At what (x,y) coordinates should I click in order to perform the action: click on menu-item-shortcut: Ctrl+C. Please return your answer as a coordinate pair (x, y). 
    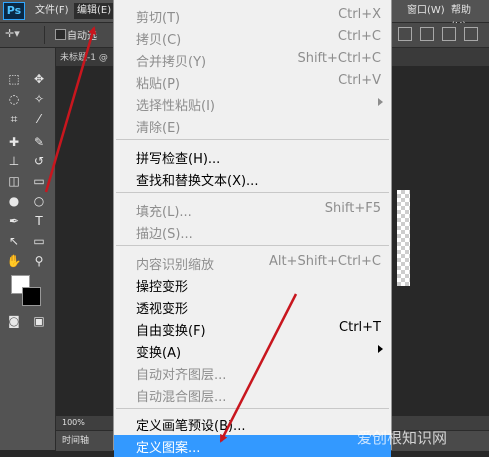
    Looking at the image, I should click on (359, 36).